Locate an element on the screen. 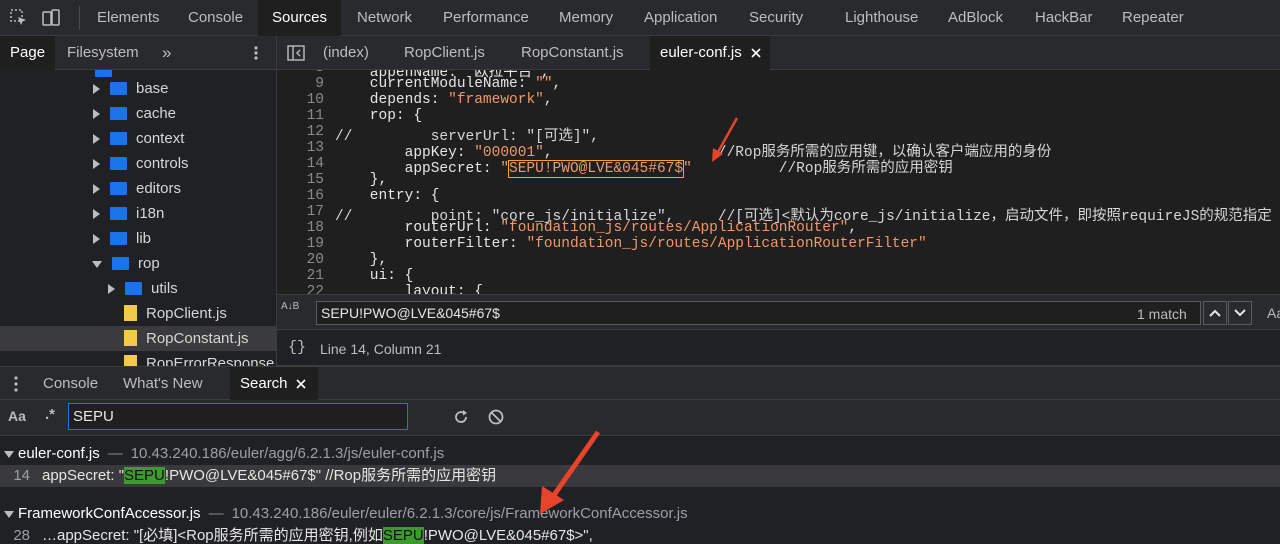 Image resolution: width=1280 pixels, height=544 pixels. next-match-button is located at coordinates (1240, 313).